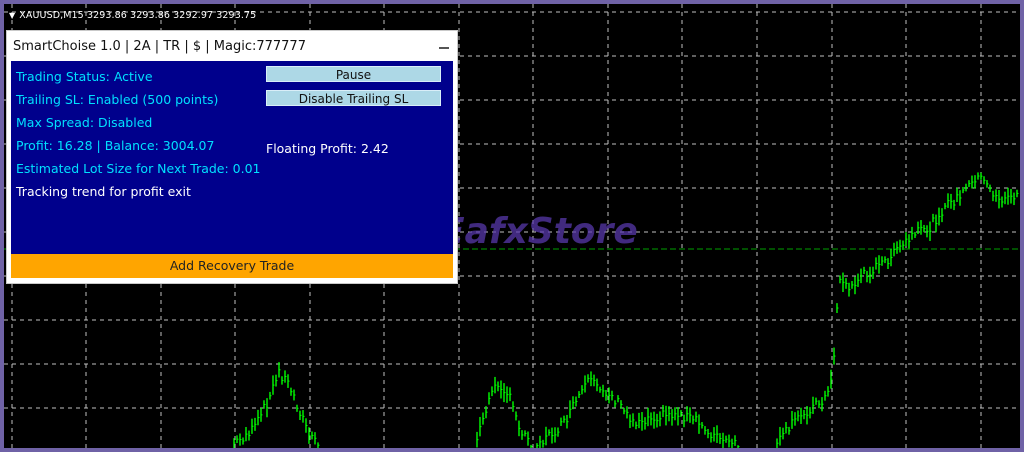  Describe the element at coordinates (444, 48) in the screenshot. I see `minimize-icon` at that location.